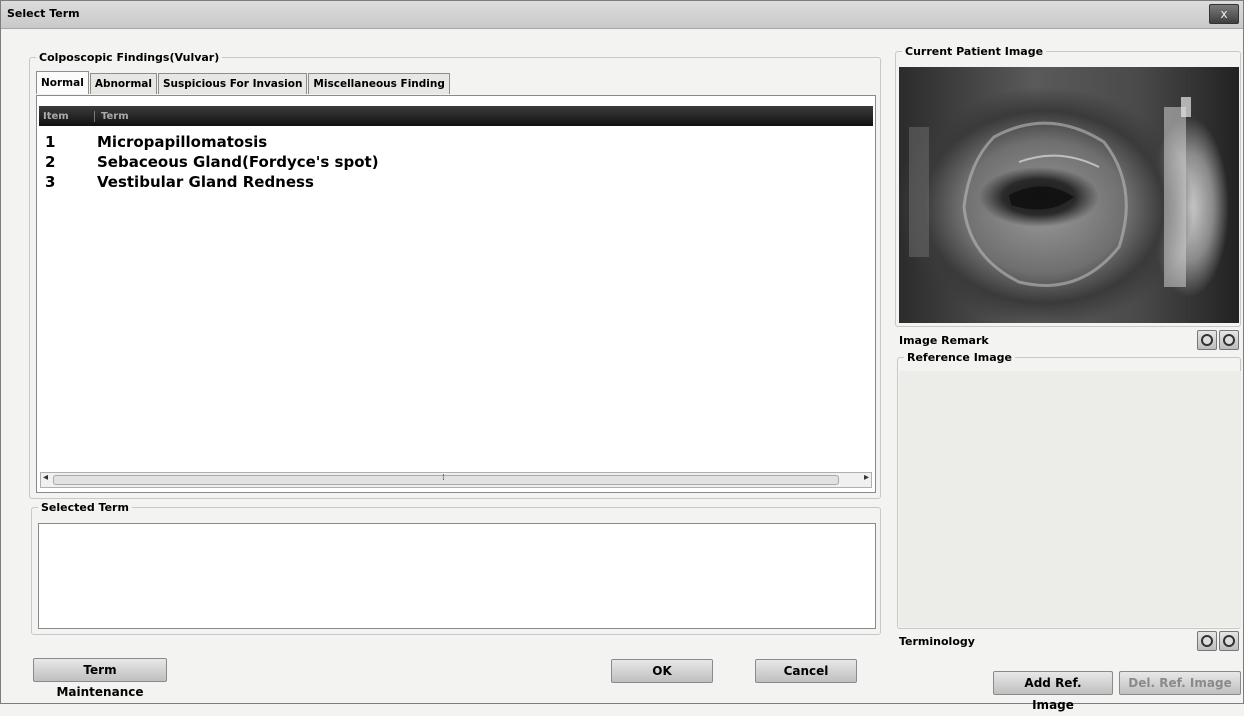 The image size is (1244, 716). I want to click on tab-abnormal: Abnormal, so click(123, 83).